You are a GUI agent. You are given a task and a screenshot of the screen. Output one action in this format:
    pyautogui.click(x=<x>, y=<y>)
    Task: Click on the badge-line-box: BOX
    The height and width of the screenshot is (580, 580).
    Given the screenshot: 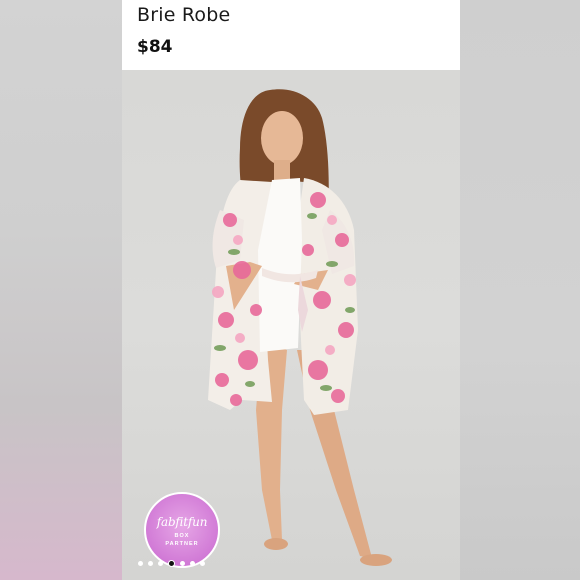 What is the action you would take?
    pyautogui.click(x=182, y=536)
    